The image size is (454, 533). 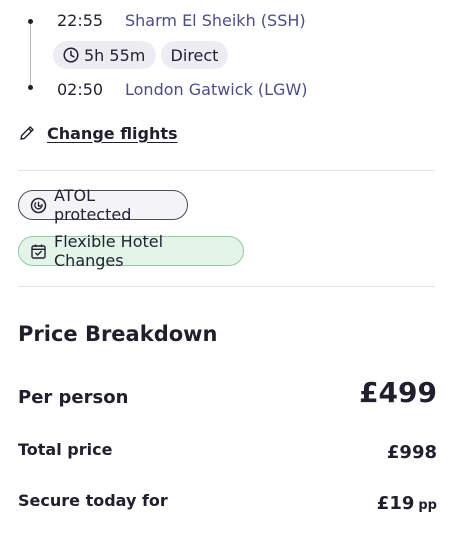 What do you see at coordinates (115, 55) in the screenshot?
I see `duration-text: 5h 55m` at bounding box center [115, 55].